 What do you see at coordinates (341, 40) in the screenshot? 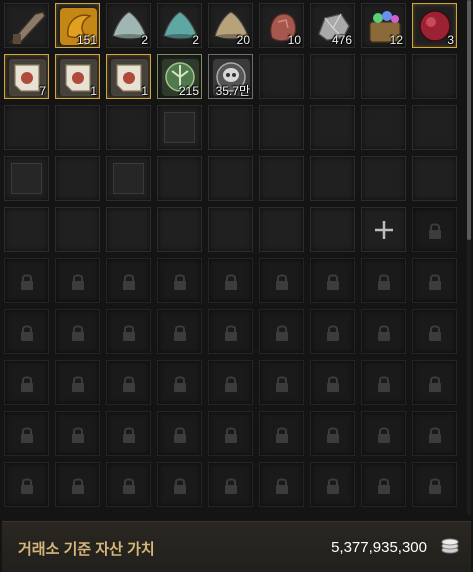
I see `item-quantity: 476` at bounding box center [341, 40].